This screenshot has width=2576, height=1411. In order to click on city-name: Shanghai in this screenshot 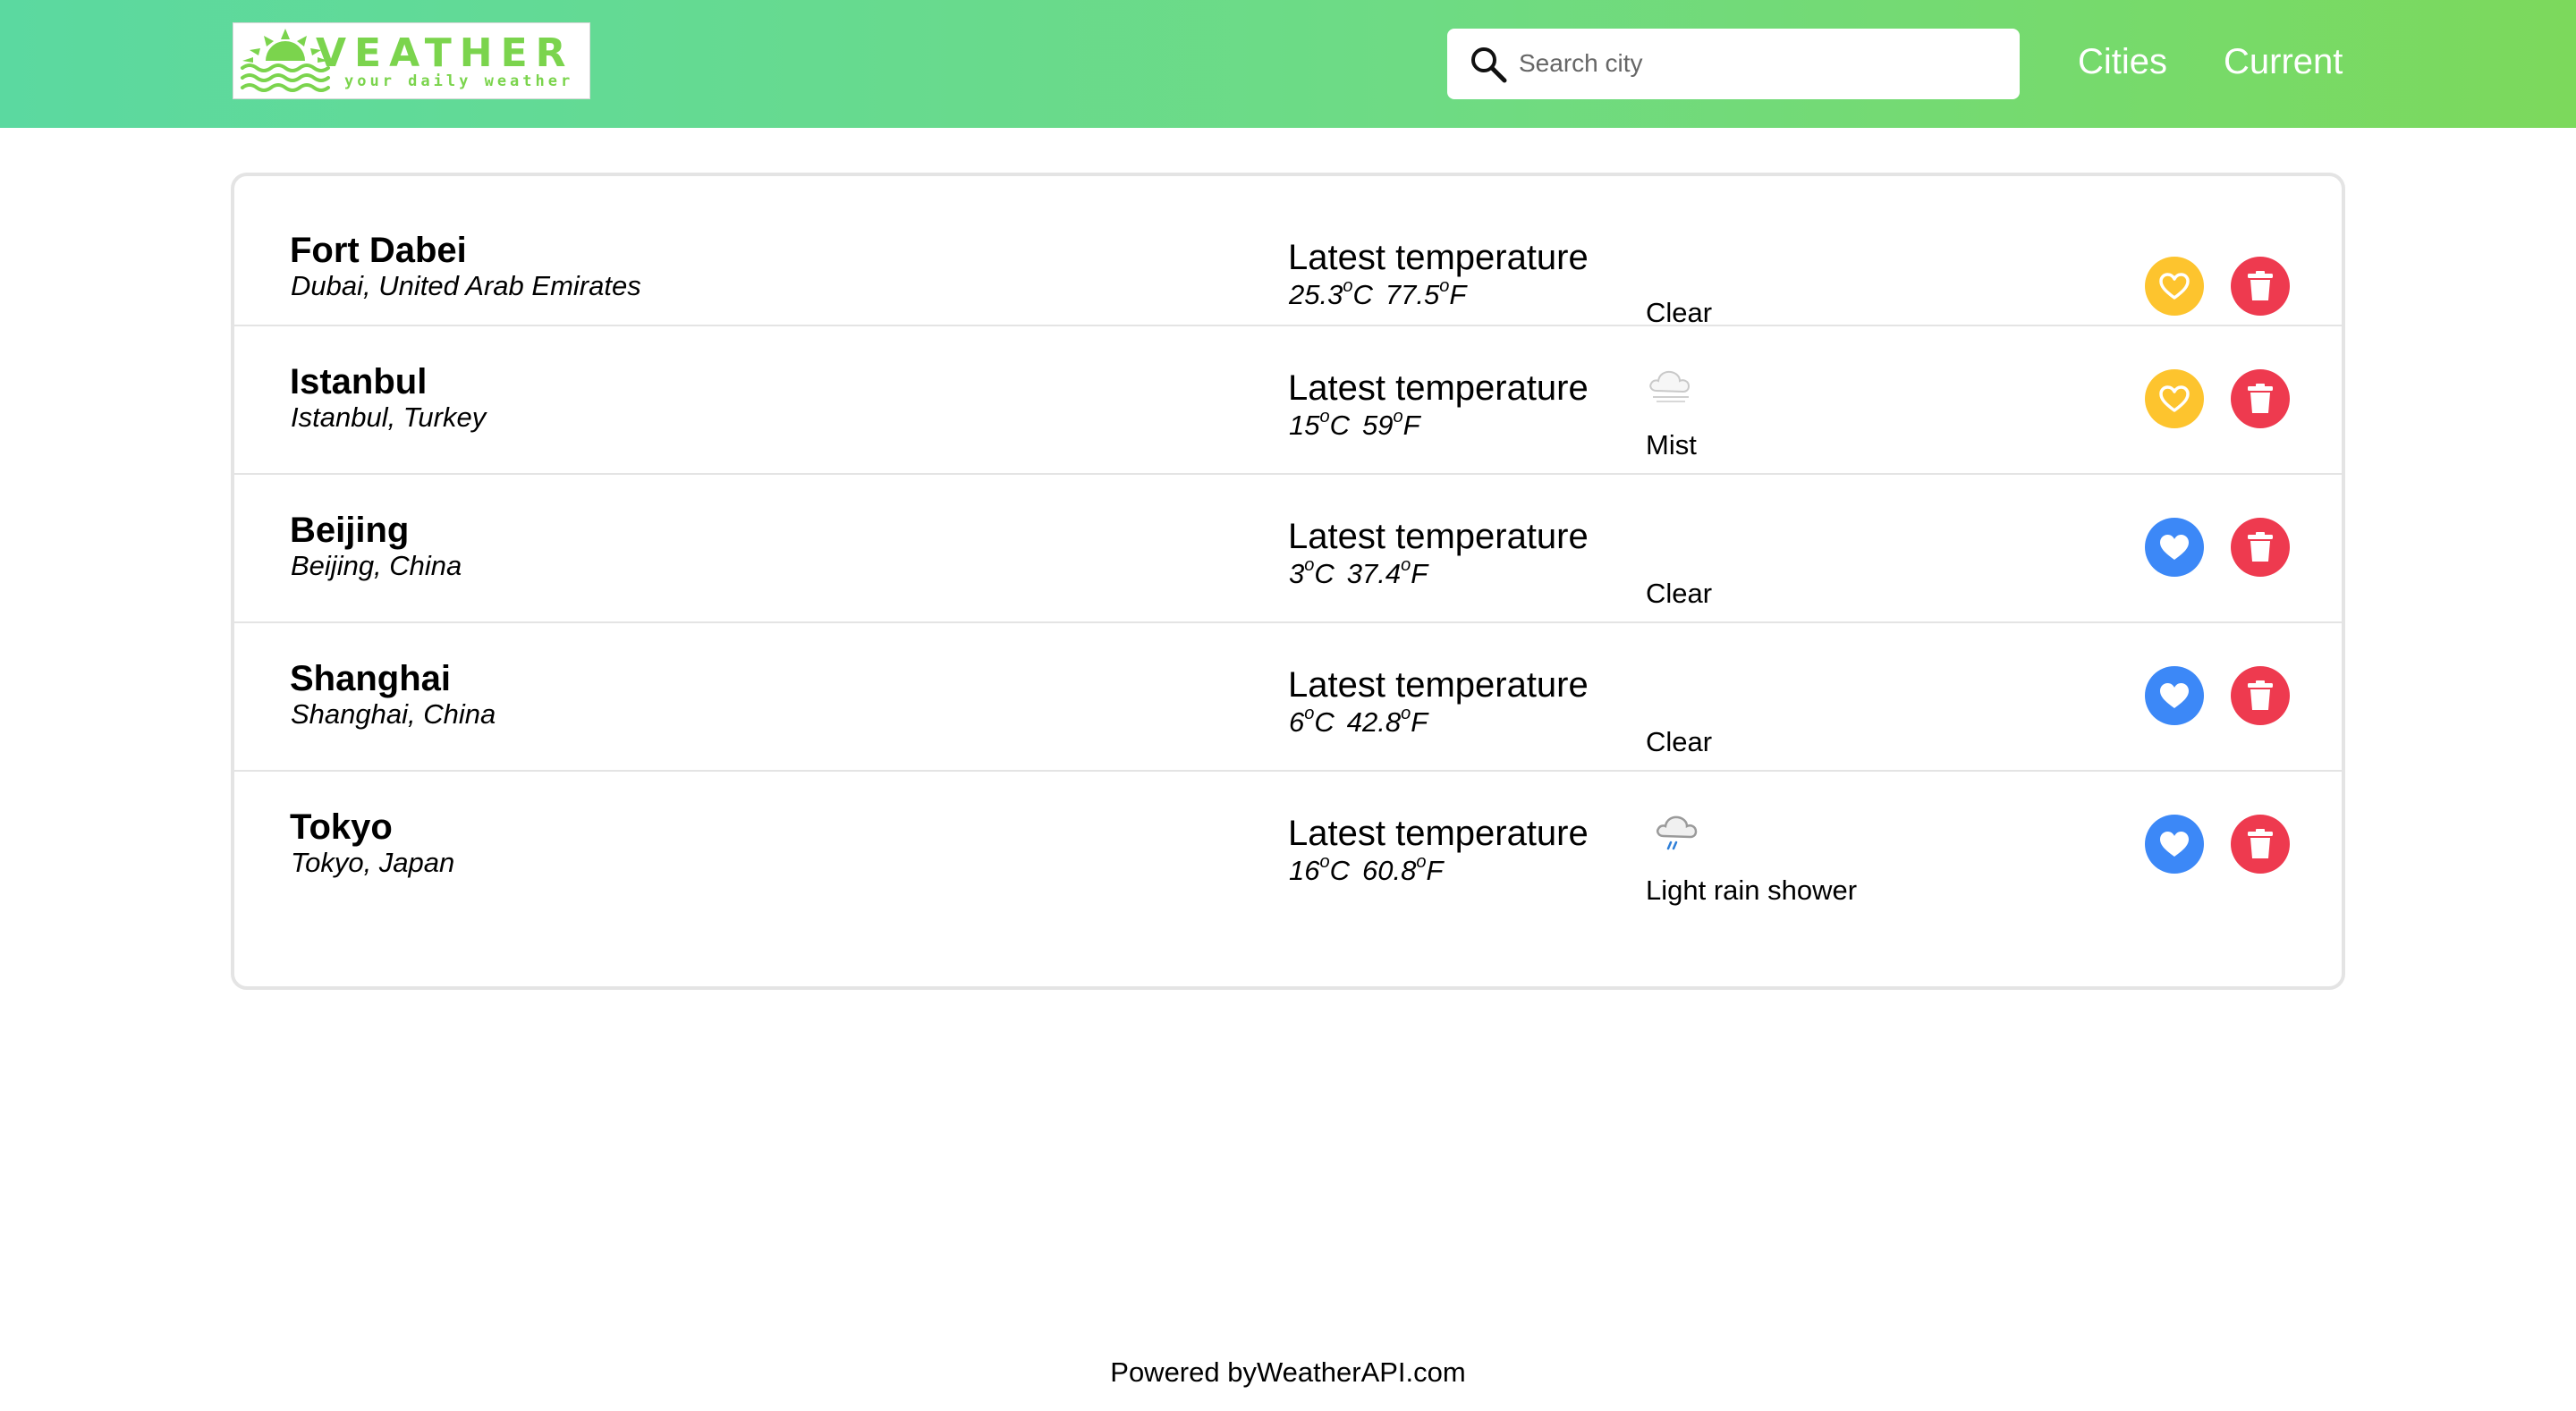, I will do `click(371, 679)`.